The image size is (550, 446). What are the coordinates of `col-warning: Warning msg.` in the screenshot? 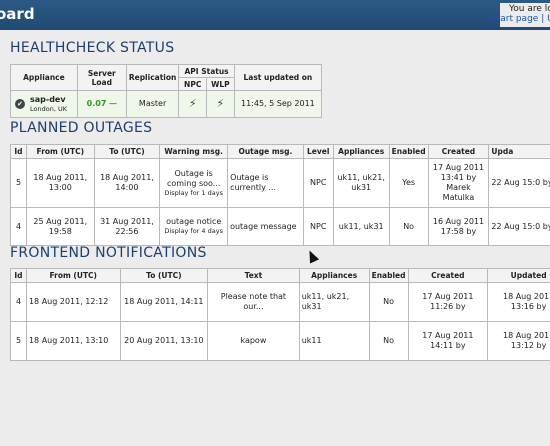 It's located at (194, 151).